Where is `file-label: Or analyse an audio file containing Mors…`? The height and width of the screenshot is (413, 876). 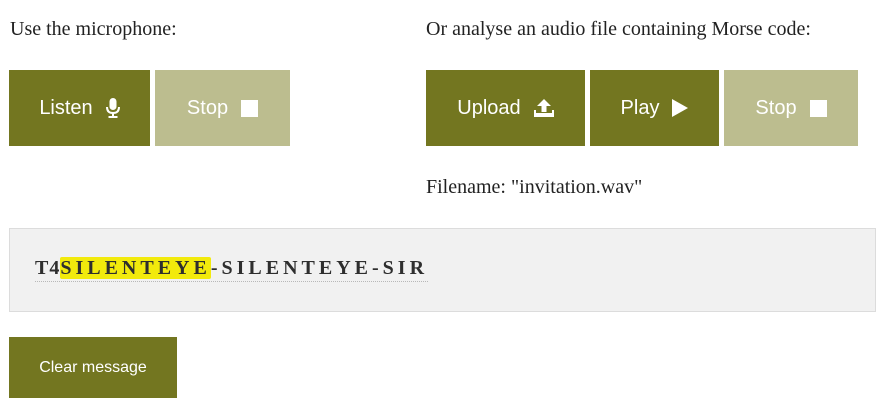 file-label: Or analyse an audio file containing Mors… is located at coordinates (618, 29).